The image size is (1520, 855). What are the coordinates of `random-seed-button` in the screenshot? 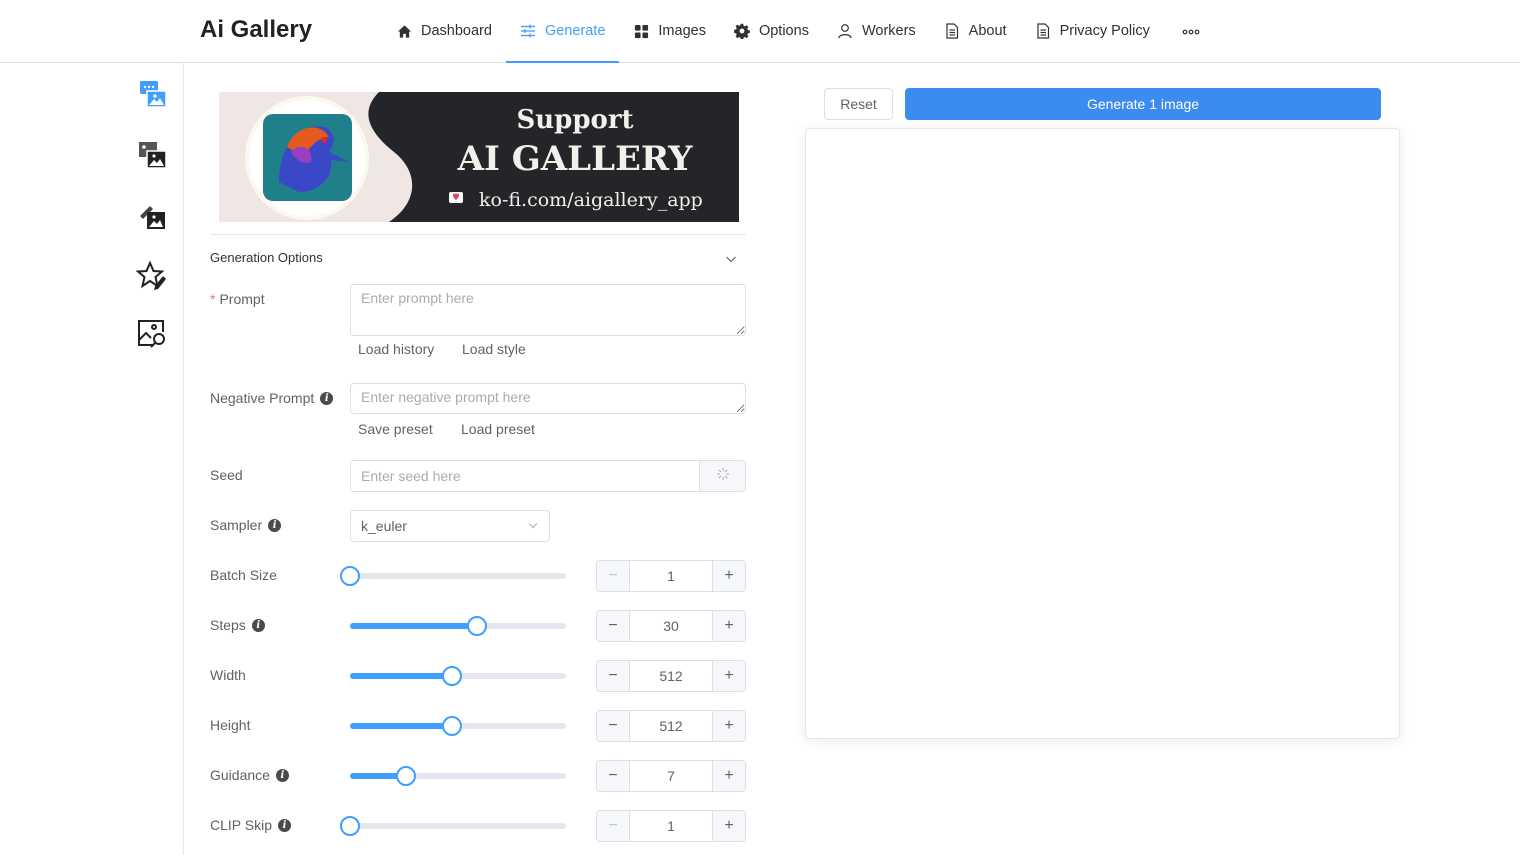 It's located at (722, 476).